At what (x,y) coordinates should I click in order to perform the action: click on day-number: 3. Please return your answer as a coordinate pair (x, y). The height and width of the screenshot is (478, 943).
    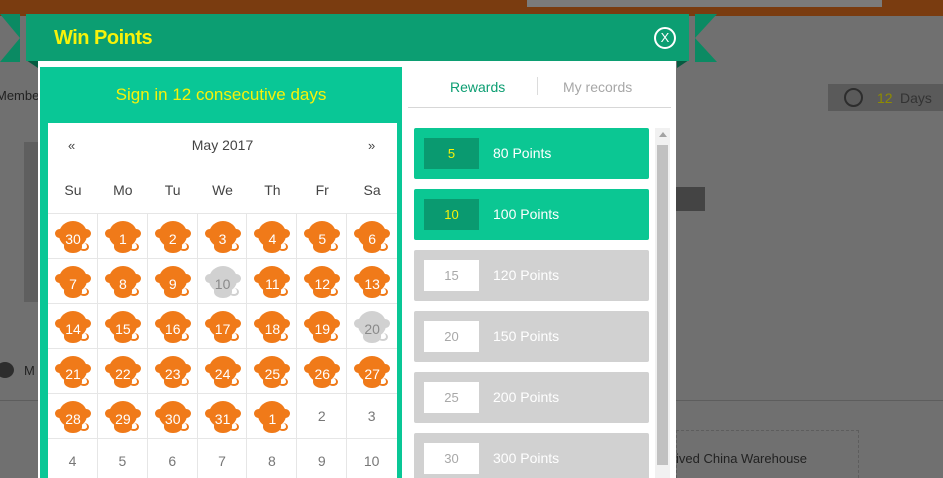
    Looking at the image, I should click on (371, 416).